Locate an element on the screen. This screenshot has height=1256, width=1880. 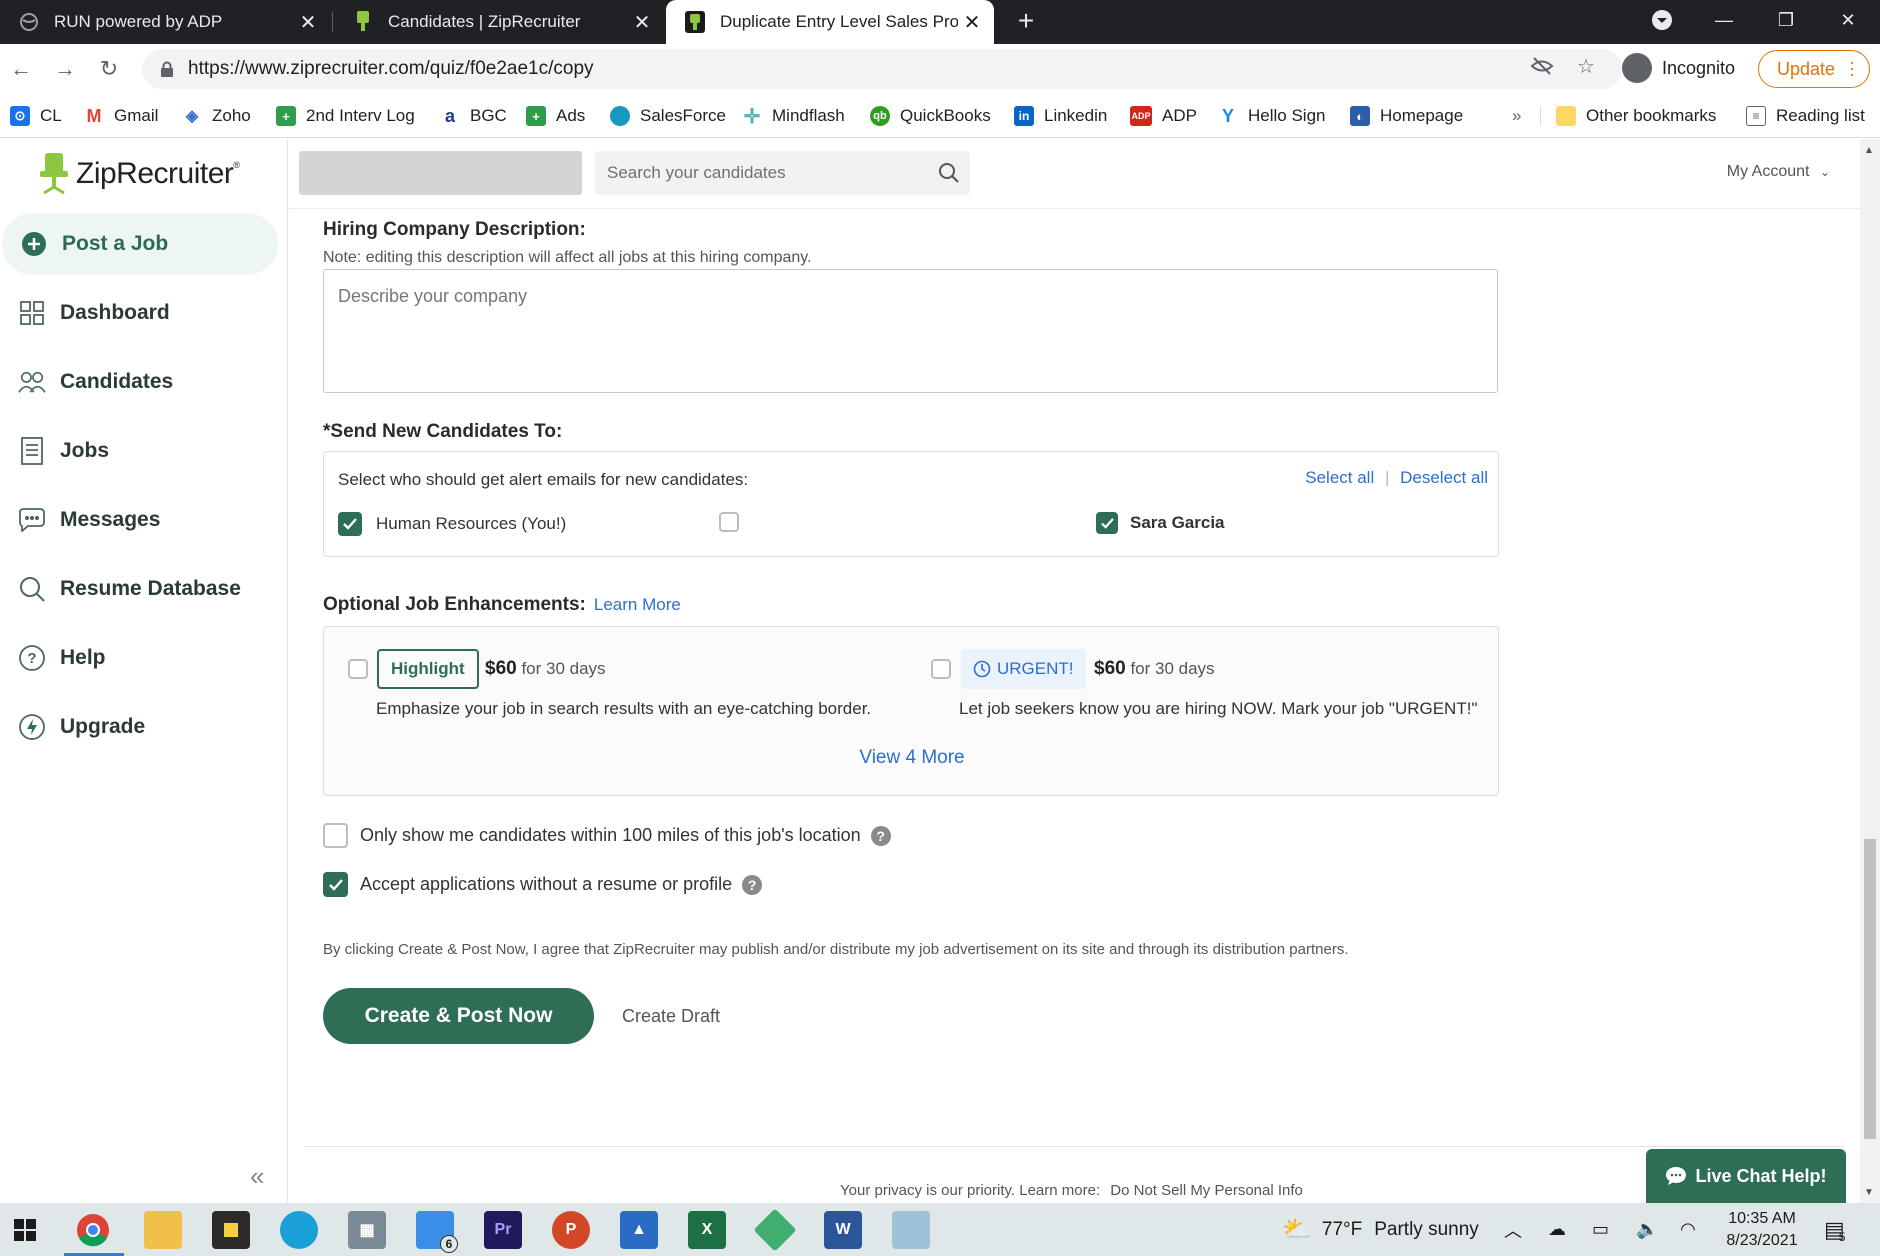
incognito-profile: Incognito is located at coordinates (1678, 68).